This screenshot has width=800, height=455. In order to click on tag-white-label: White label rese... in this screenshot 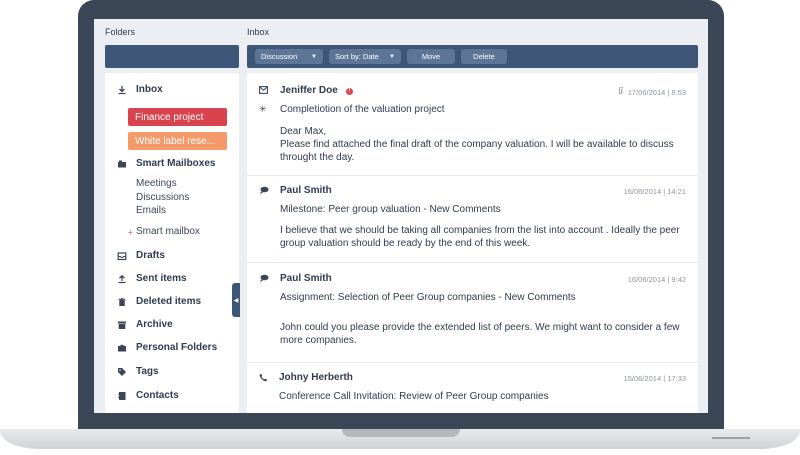, I will do `click(177, 141)`.